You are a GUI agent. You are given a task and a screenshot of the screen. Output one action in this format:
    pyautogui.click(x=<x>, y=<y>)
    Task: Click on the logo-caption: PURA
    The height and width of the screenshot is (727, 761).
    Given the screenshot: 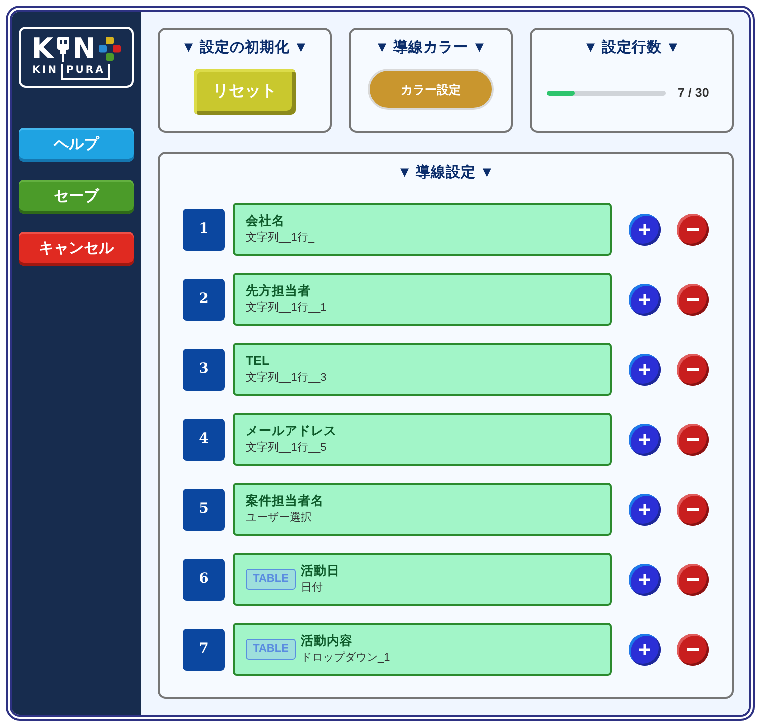 What is the action you would take?
    pyautogui.click(x=85, y=72)
    